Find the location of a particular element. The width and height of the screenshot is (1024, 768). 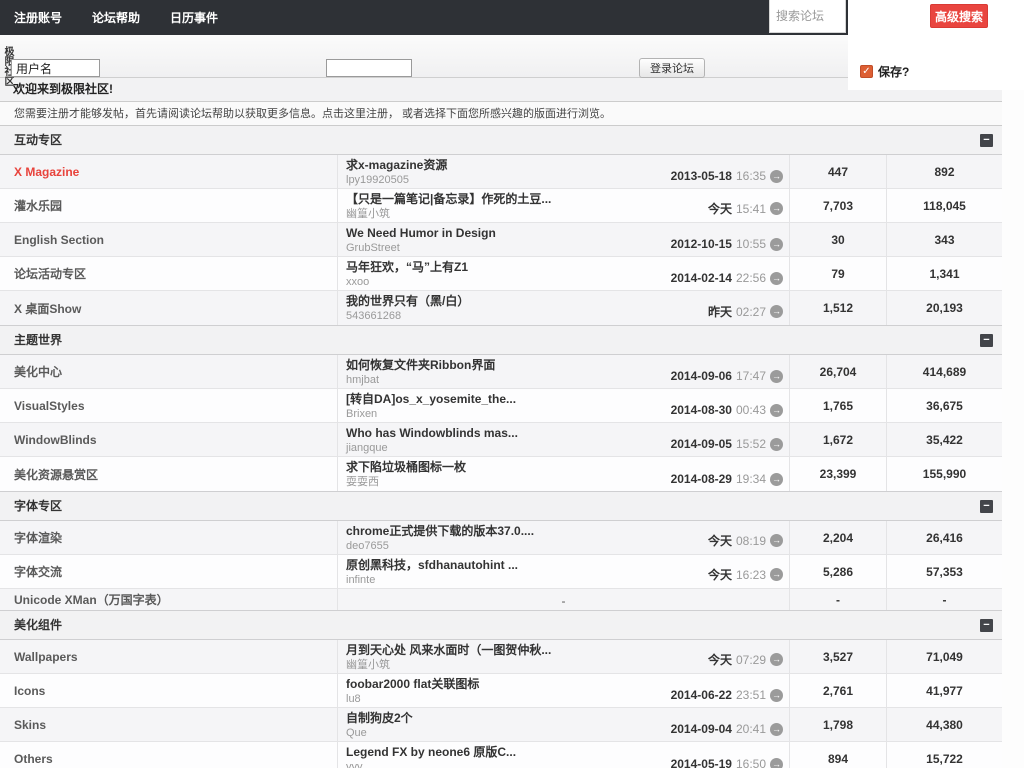

lastpost-time: 07:29 is located at coordinates (750, 659).